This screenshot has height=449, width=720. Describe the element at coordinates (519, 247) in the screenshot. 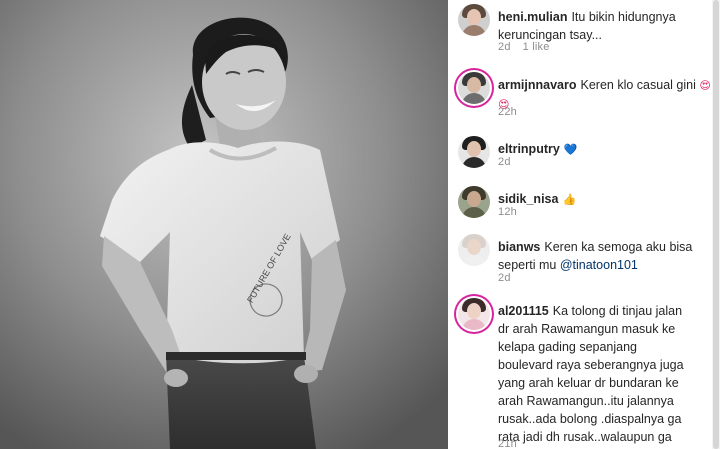

I see `comment-username: bianws` at that location.